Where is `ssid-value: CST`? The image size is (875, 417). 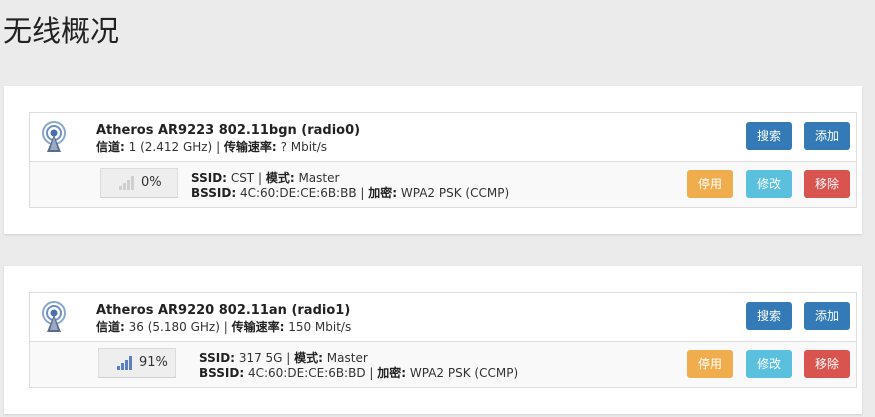
ssid-value: CST is located at coordinates (242, 178).